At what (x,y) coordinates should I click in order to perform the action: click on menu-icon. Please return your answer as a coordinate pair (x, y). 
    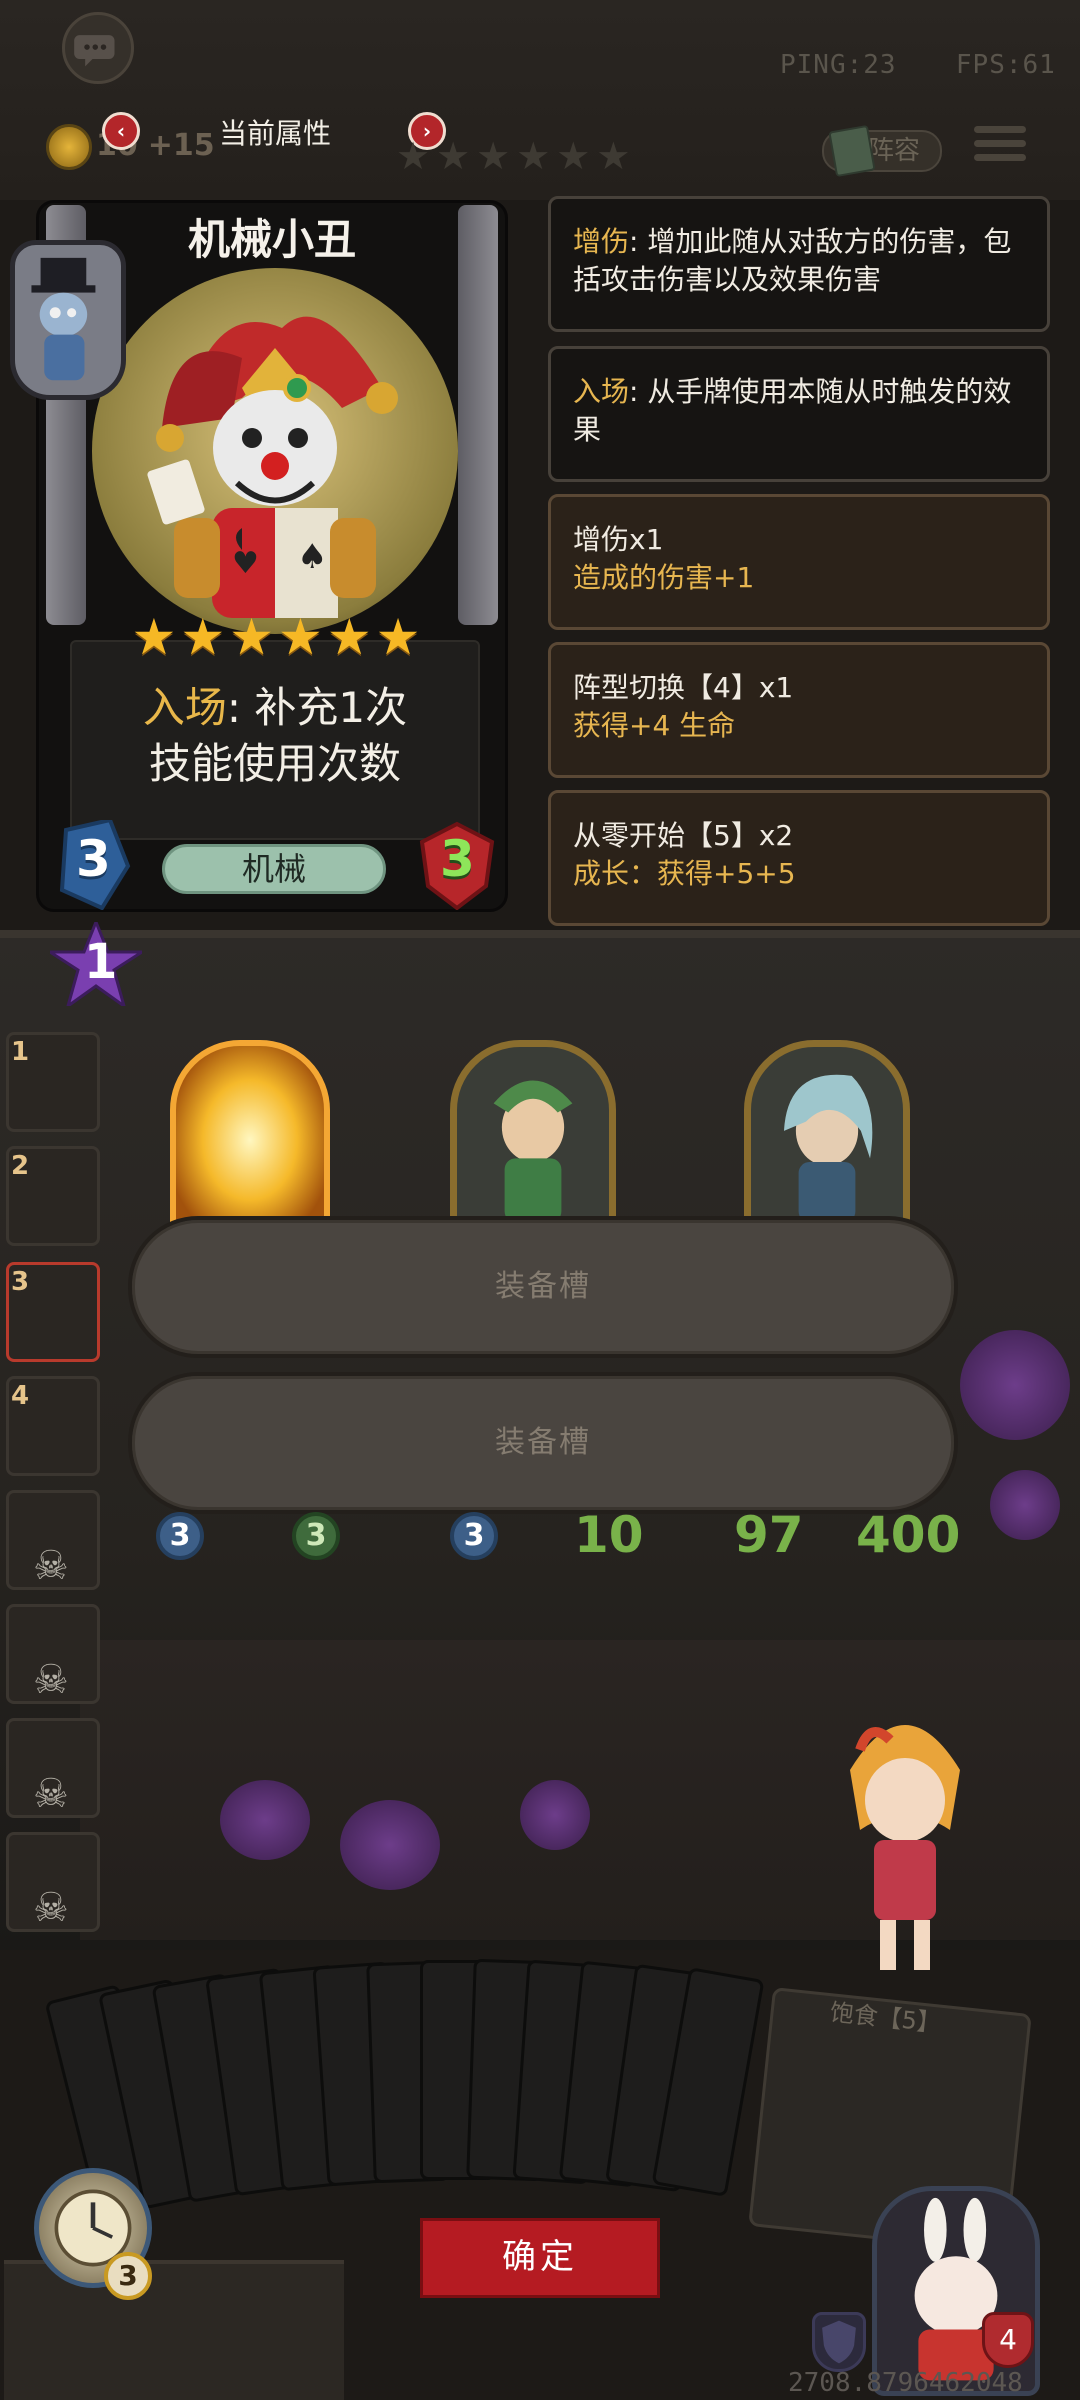
    Looking at the image, I should click on (1000, 129).